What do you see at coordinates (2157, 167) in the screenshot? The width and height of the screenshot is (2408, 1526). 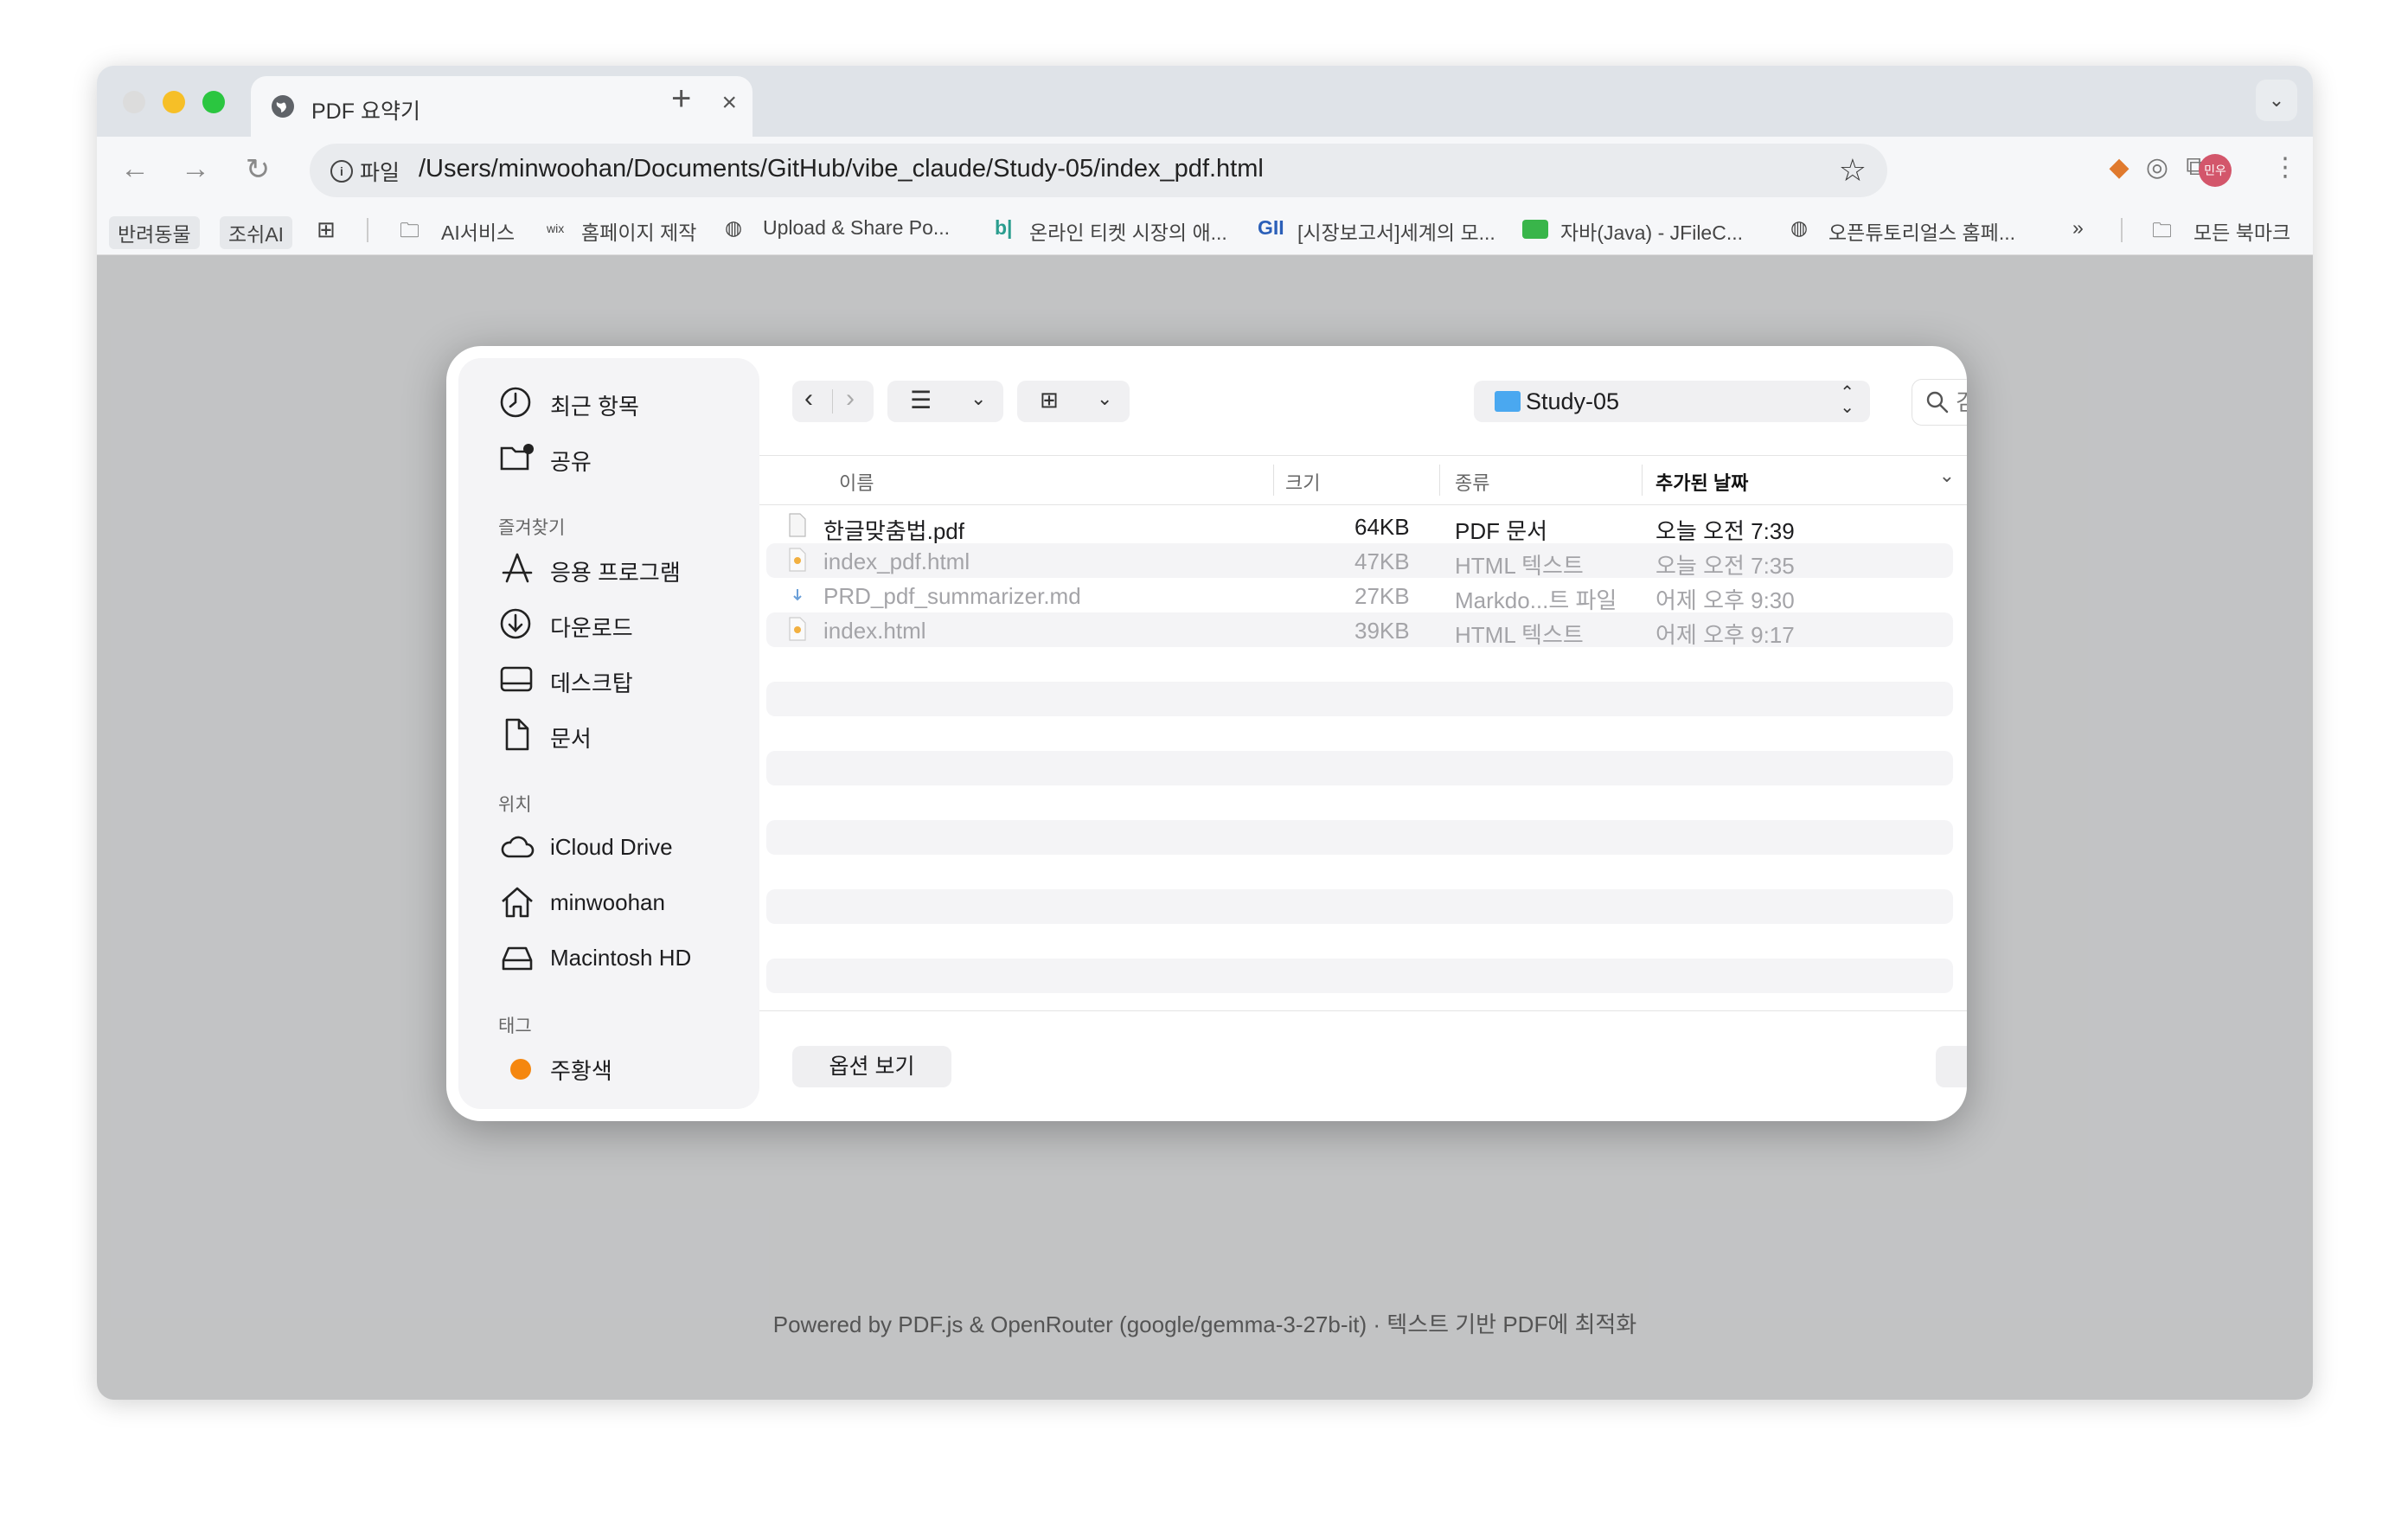 I see `extension-circle-icon: ◎` at bounding box center [2157, 167].